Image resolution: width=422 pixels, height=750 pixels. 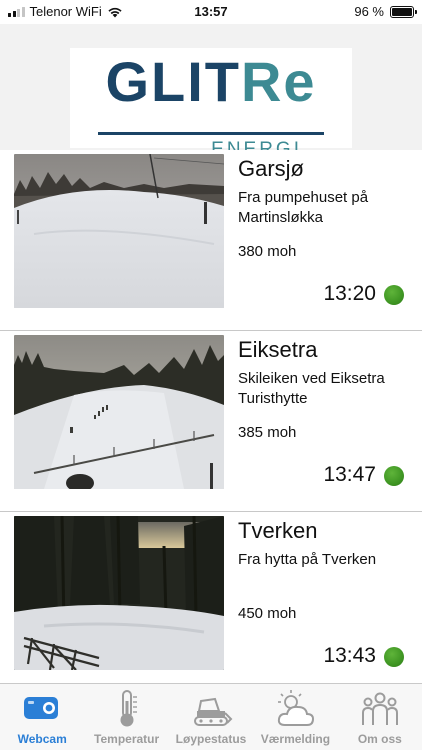 I want to click on webcam-name: Eiksetra, so click(x=278, y=349).